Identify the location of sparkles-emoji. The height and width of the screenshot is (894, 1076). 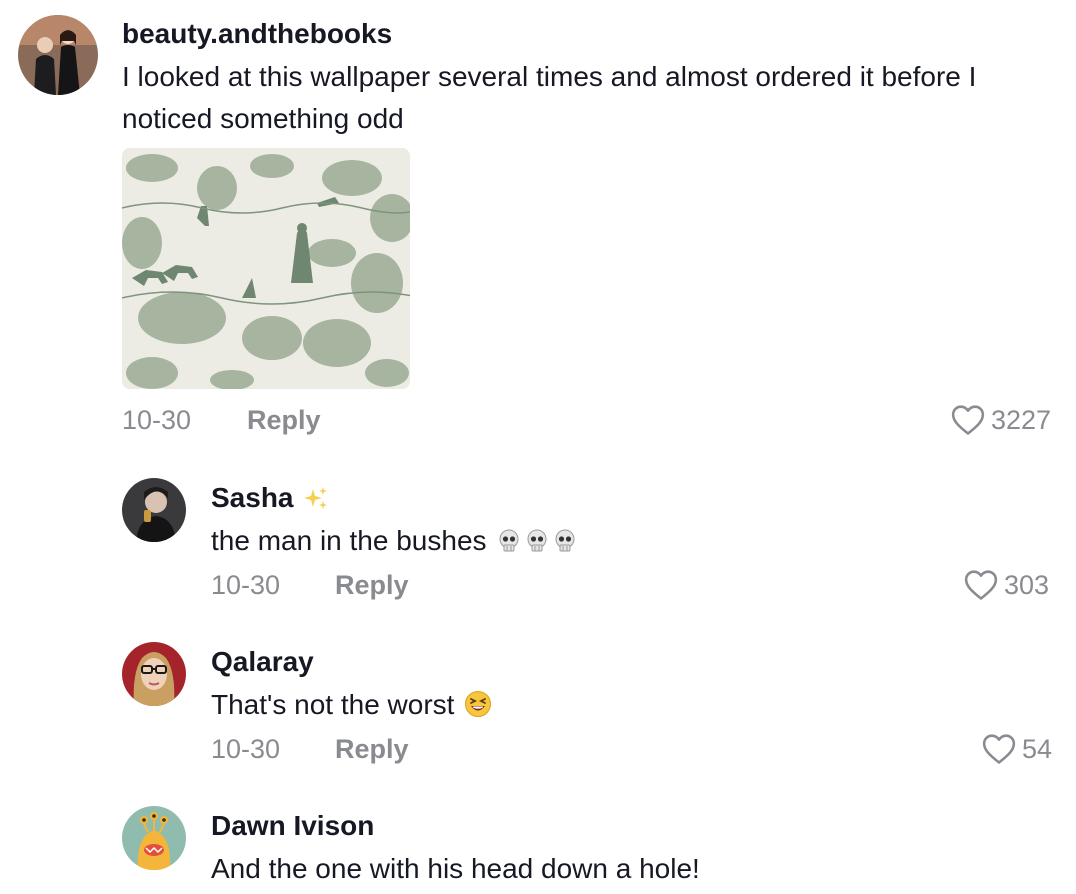
(316, 501).